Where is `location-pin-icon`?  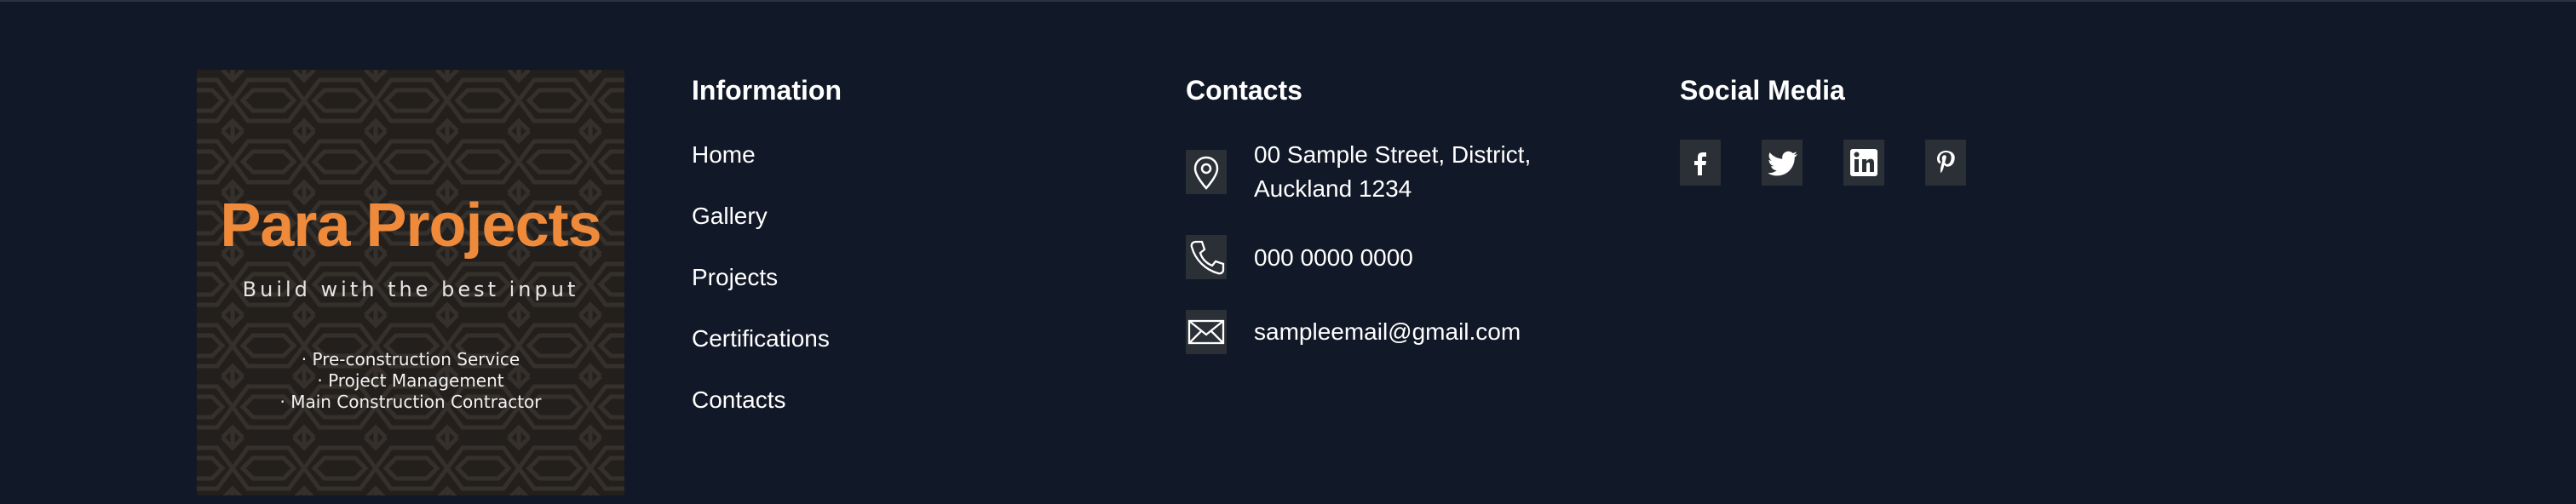 location-pin-icon is located at coordinates (1207, 172).